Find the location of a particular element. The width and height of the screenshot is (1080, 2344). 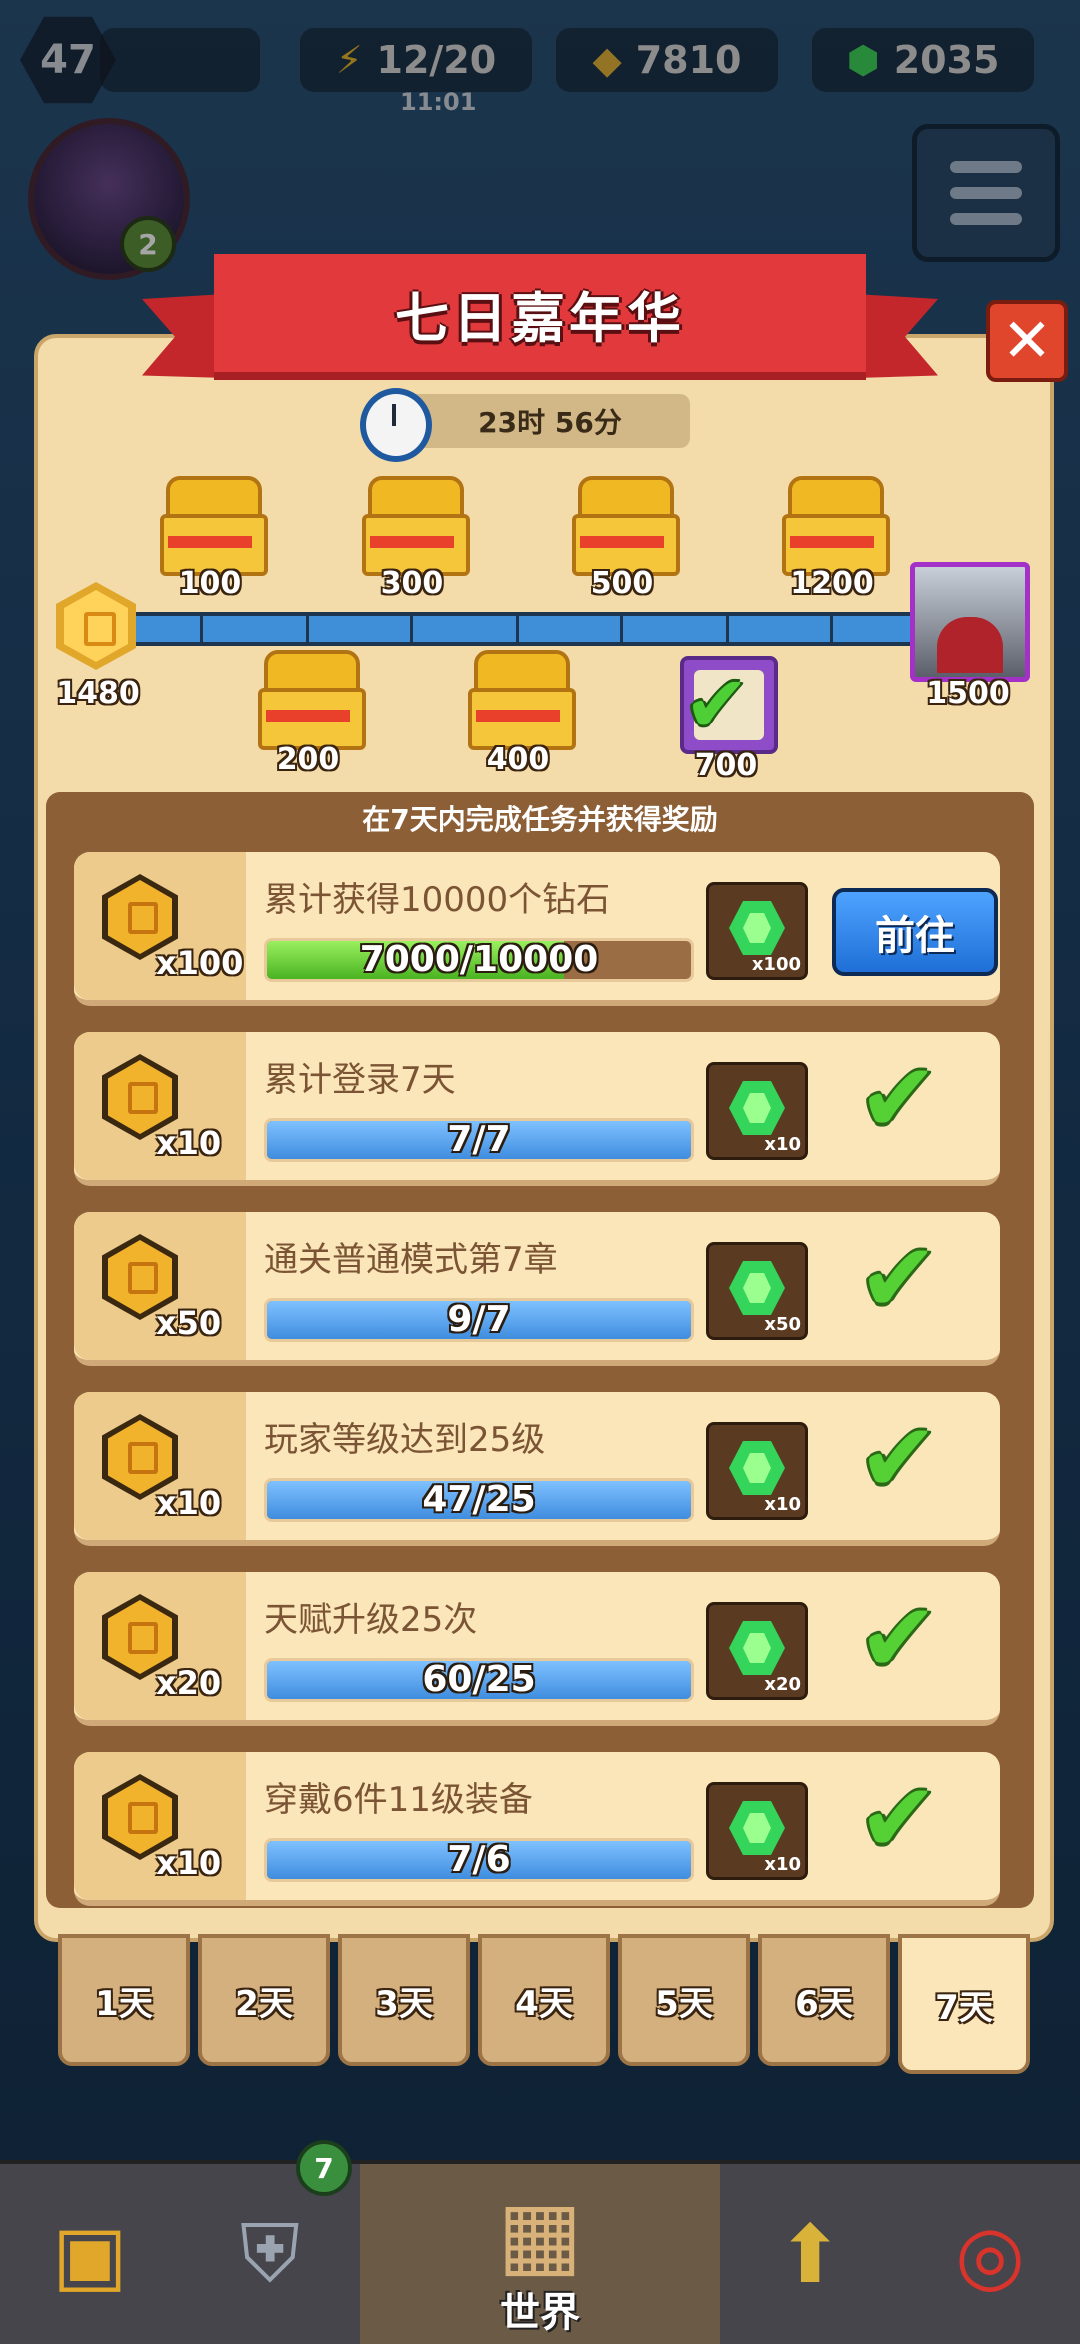

nav-challenge: ◎ is located at coordinates (990, 2254).